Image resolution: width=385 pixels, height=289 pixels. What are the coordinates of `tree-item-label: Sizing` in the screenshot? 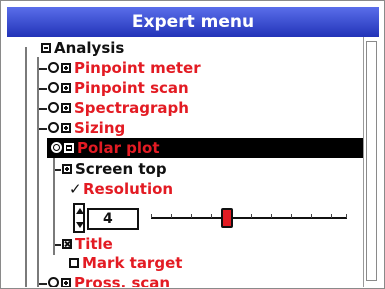 It's located at (100, 128).